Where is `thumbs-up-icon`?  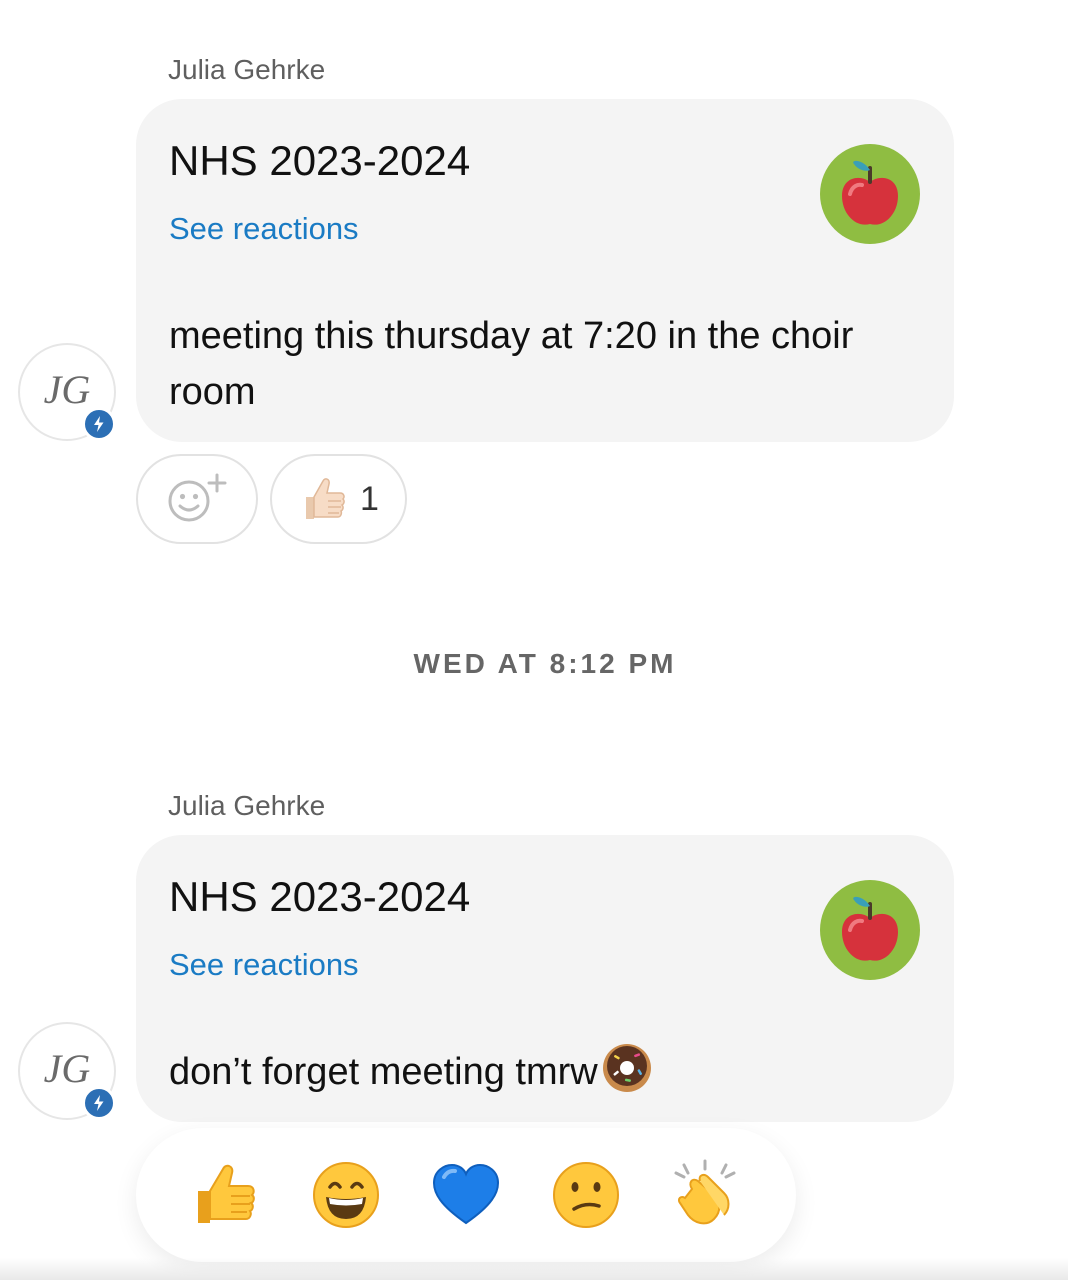 thumbs-up-icon is located at coordinates (226, 1195).